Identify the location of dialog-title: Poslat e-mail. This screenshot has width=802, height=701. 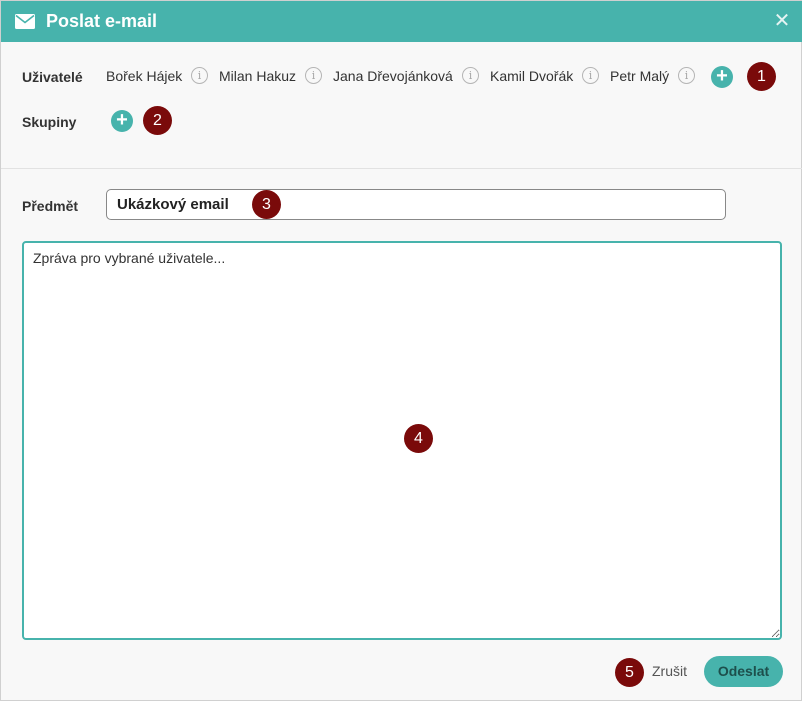
(102, 21).